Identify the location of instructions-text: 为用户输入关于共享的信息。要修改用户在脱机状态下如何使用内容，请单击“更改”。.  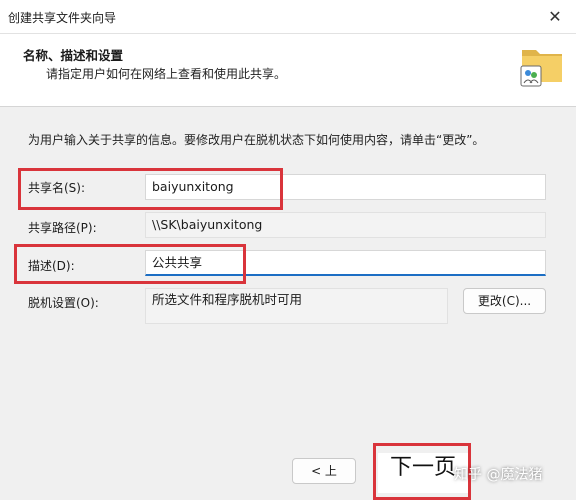
(256, 140).